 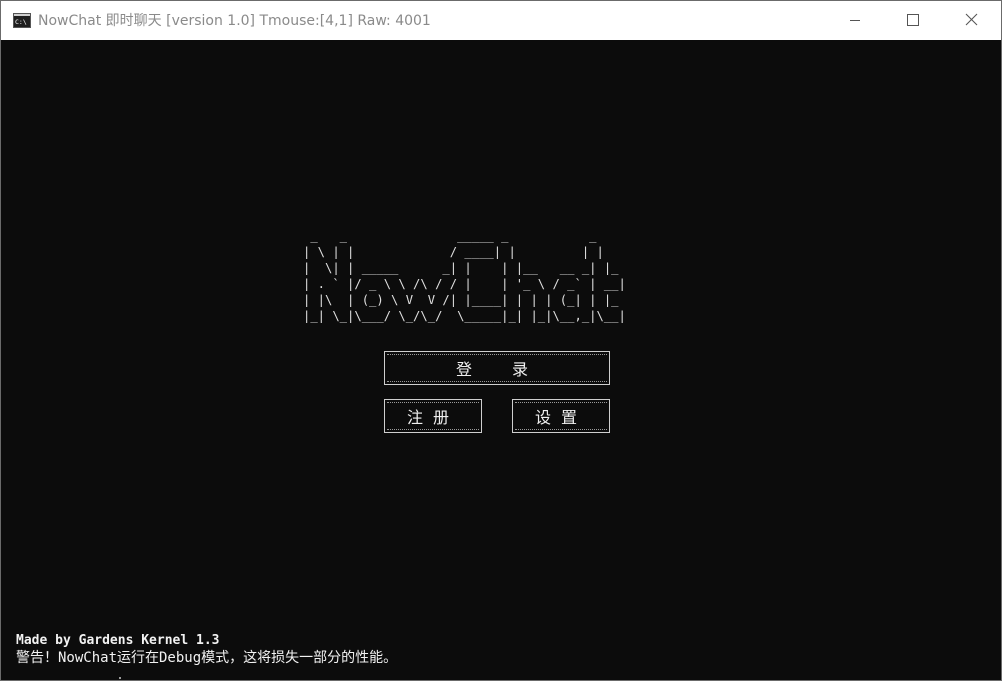 I want to click on close-icon, so click(x=971, y=20).